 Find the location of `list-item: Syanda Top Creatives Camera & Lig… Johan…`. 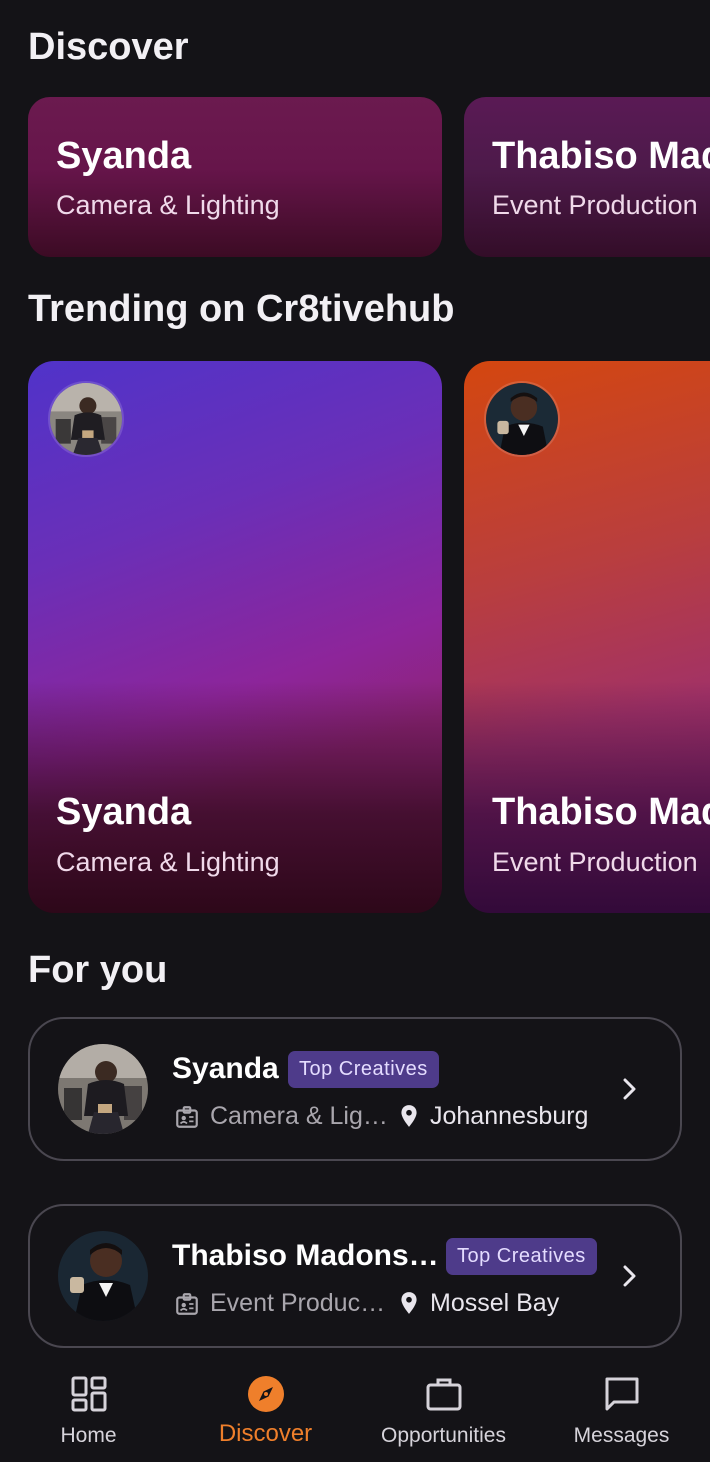

list-item: Syanda Top Creatives Camera & Lig… Johan… is located at coordinates (355, 1089).